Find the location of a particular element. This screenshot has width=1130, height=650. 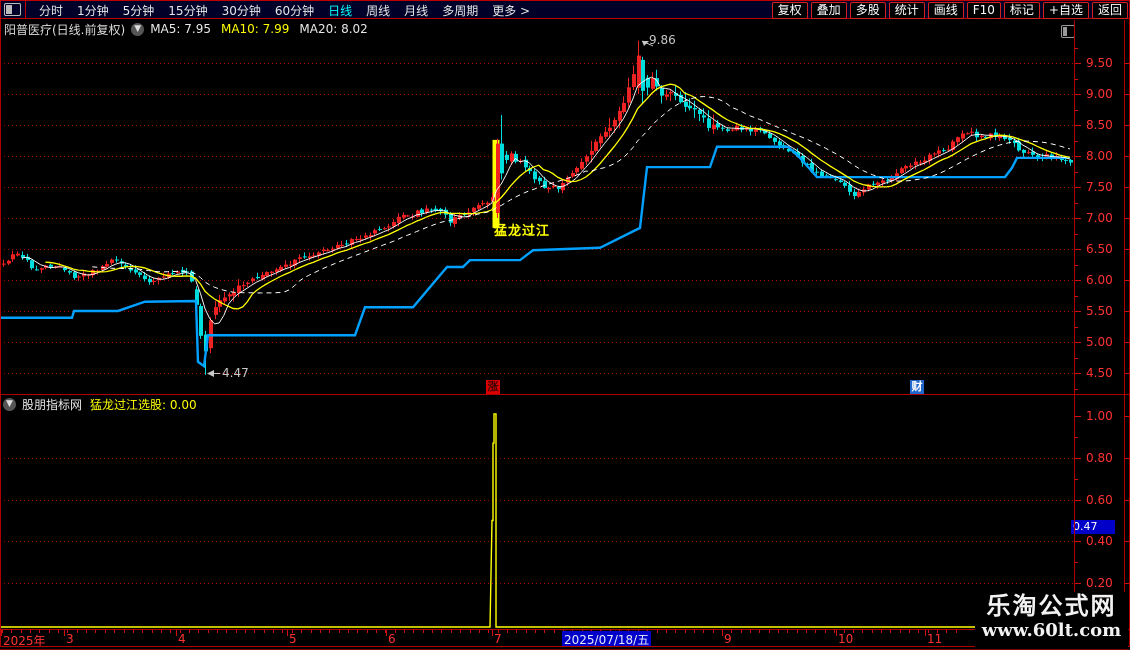

menu-item-1分钟: 1分钟 is located at coordinates (93, 11).